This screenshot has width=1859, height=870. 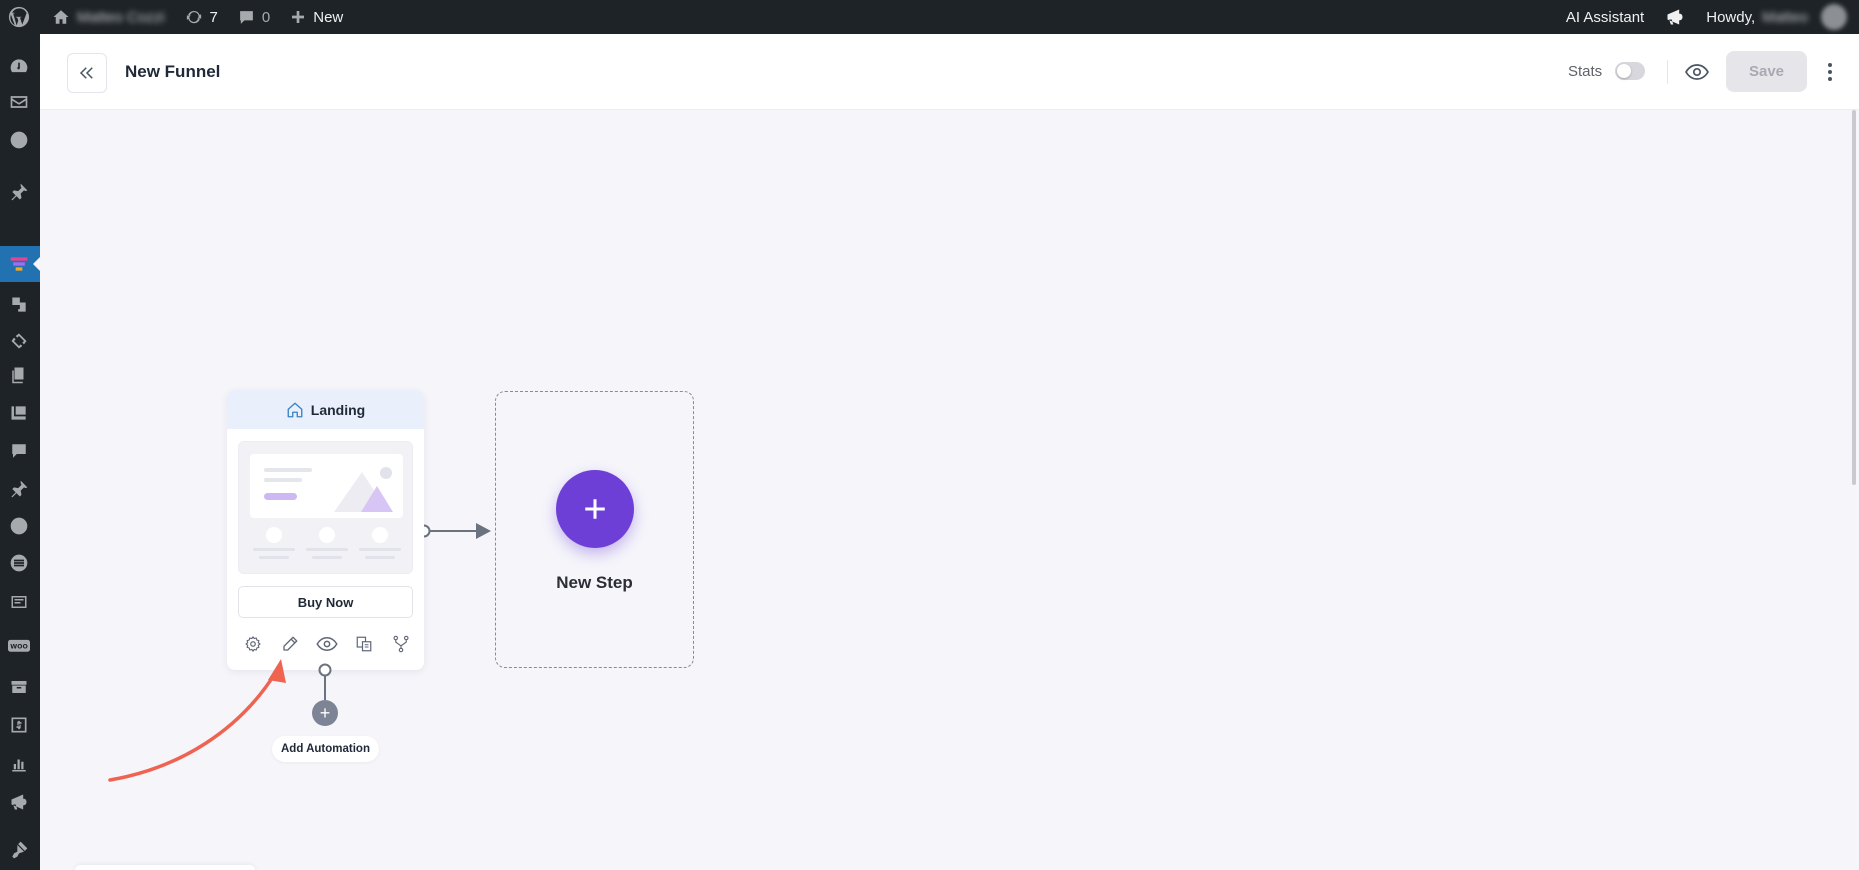 I want to click on megaphone-icon, so click(x=1675, y=17).